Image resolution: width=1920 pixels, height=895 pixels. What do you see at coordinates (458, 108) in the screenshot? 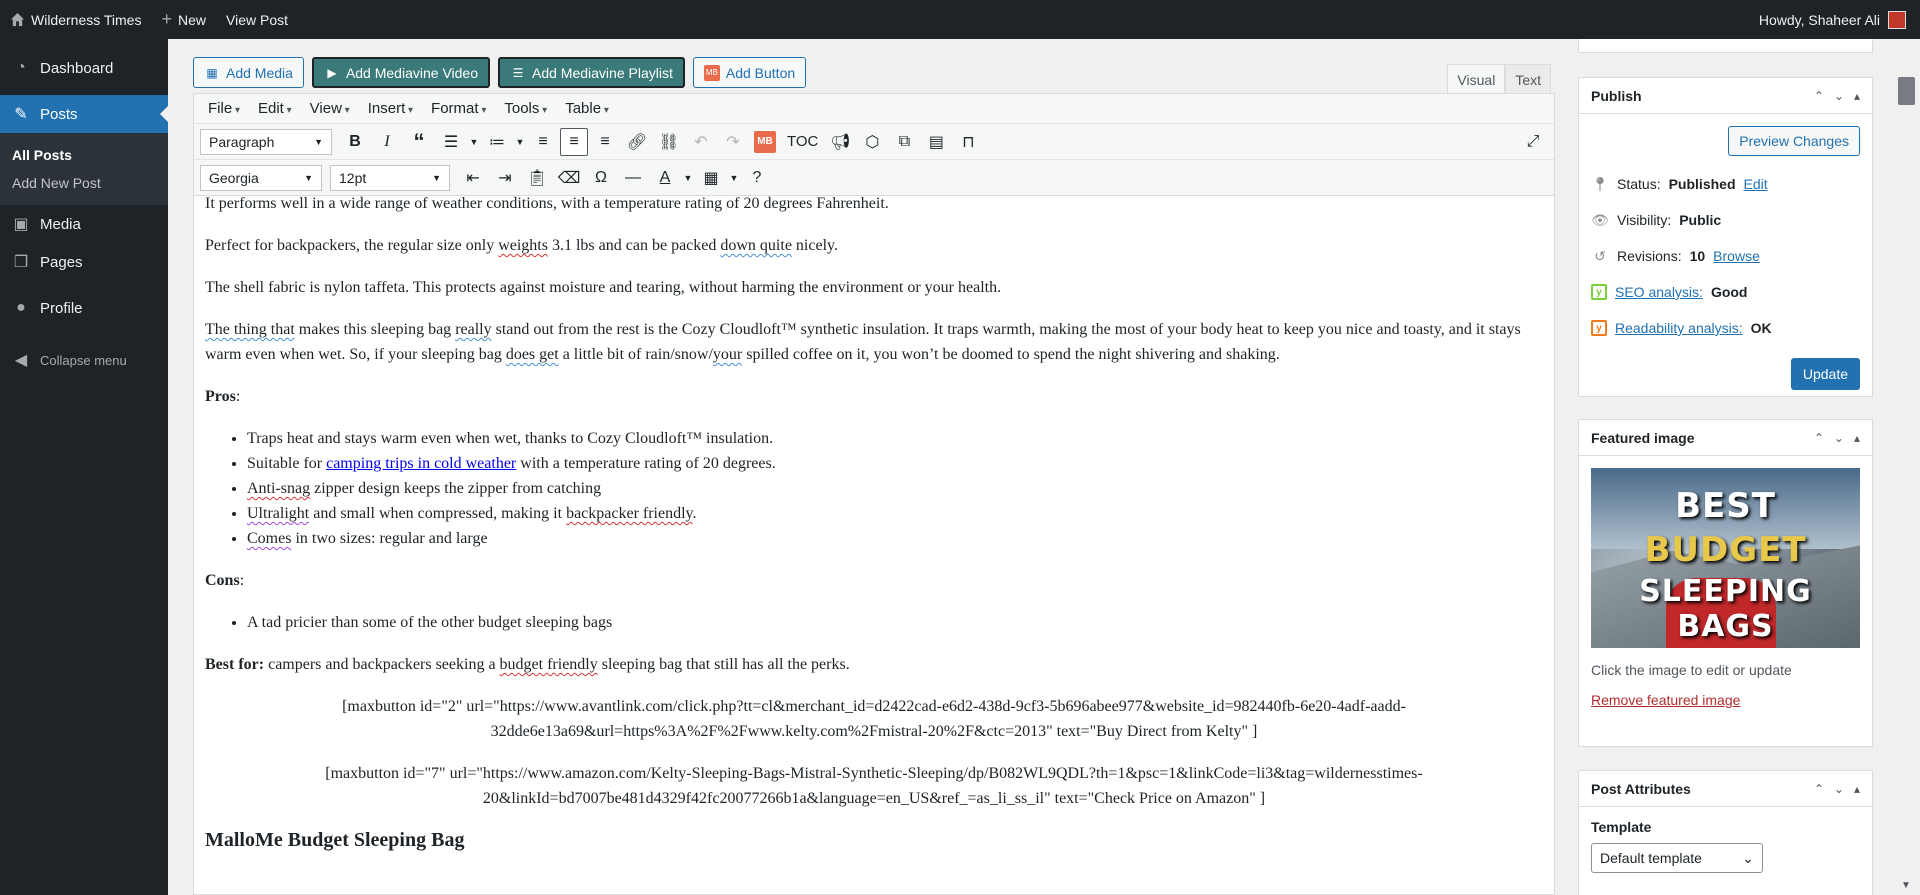
I see `menu-format: Format` at bounding box center [458, 108].